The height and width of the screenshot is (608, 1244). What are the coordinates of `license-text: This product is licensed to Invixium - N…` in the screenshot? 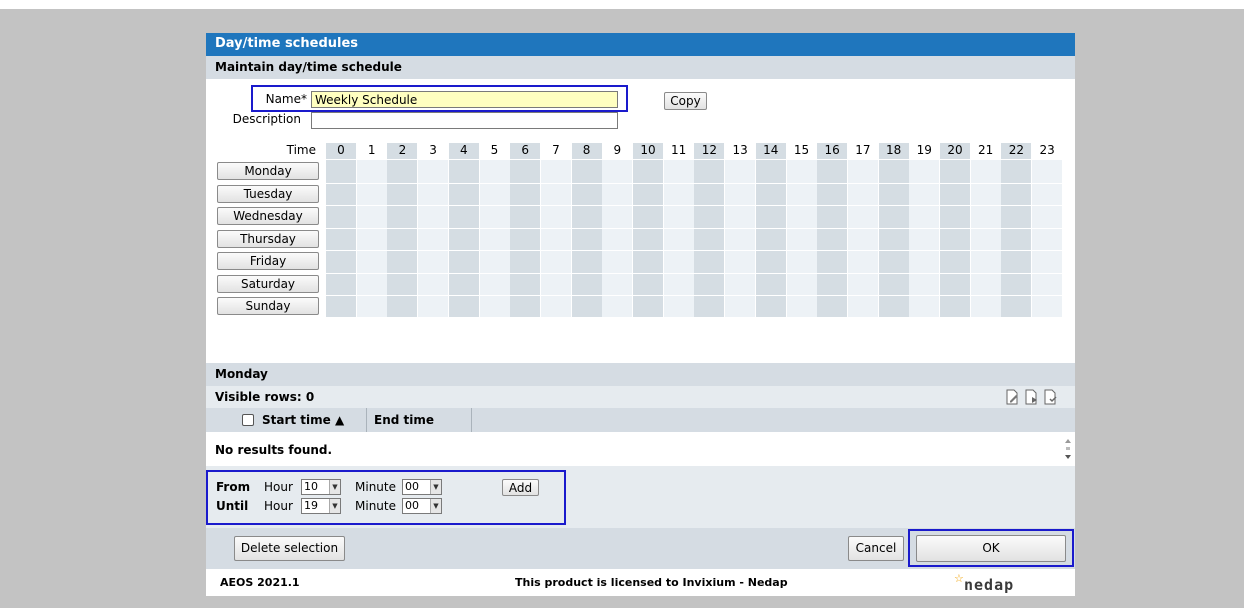 It's located at (651, 582).